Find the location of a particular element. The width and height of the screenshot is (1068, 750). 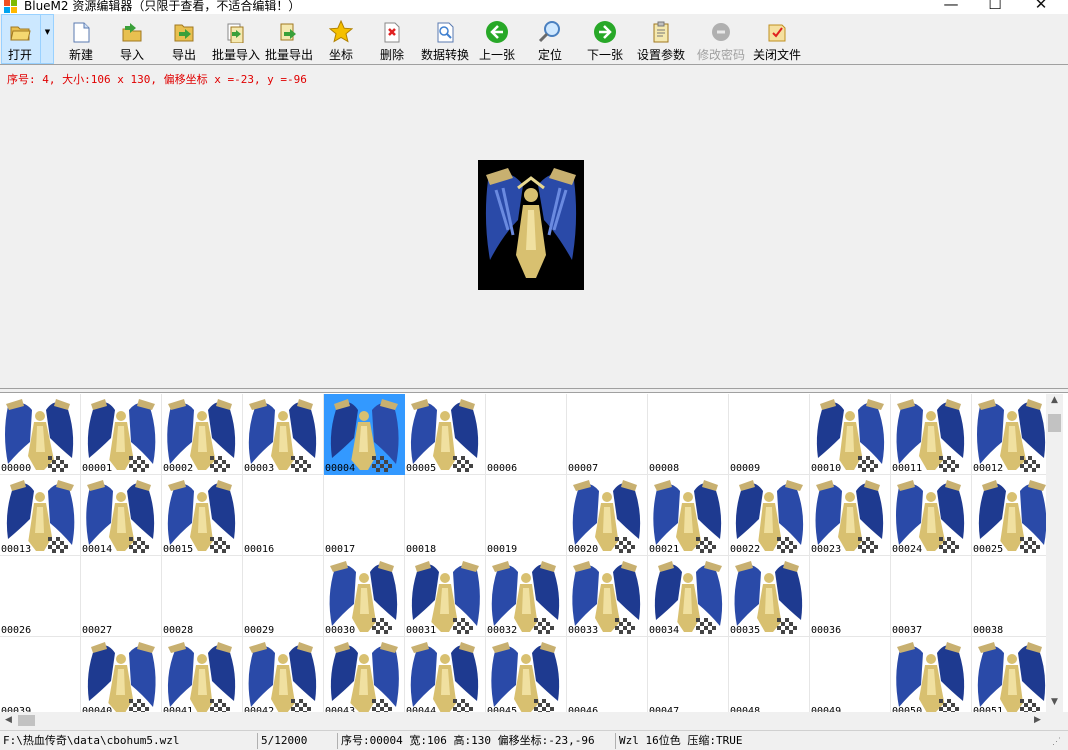

thumbnail-cell: 00021 is located at coordinates (688, 515).